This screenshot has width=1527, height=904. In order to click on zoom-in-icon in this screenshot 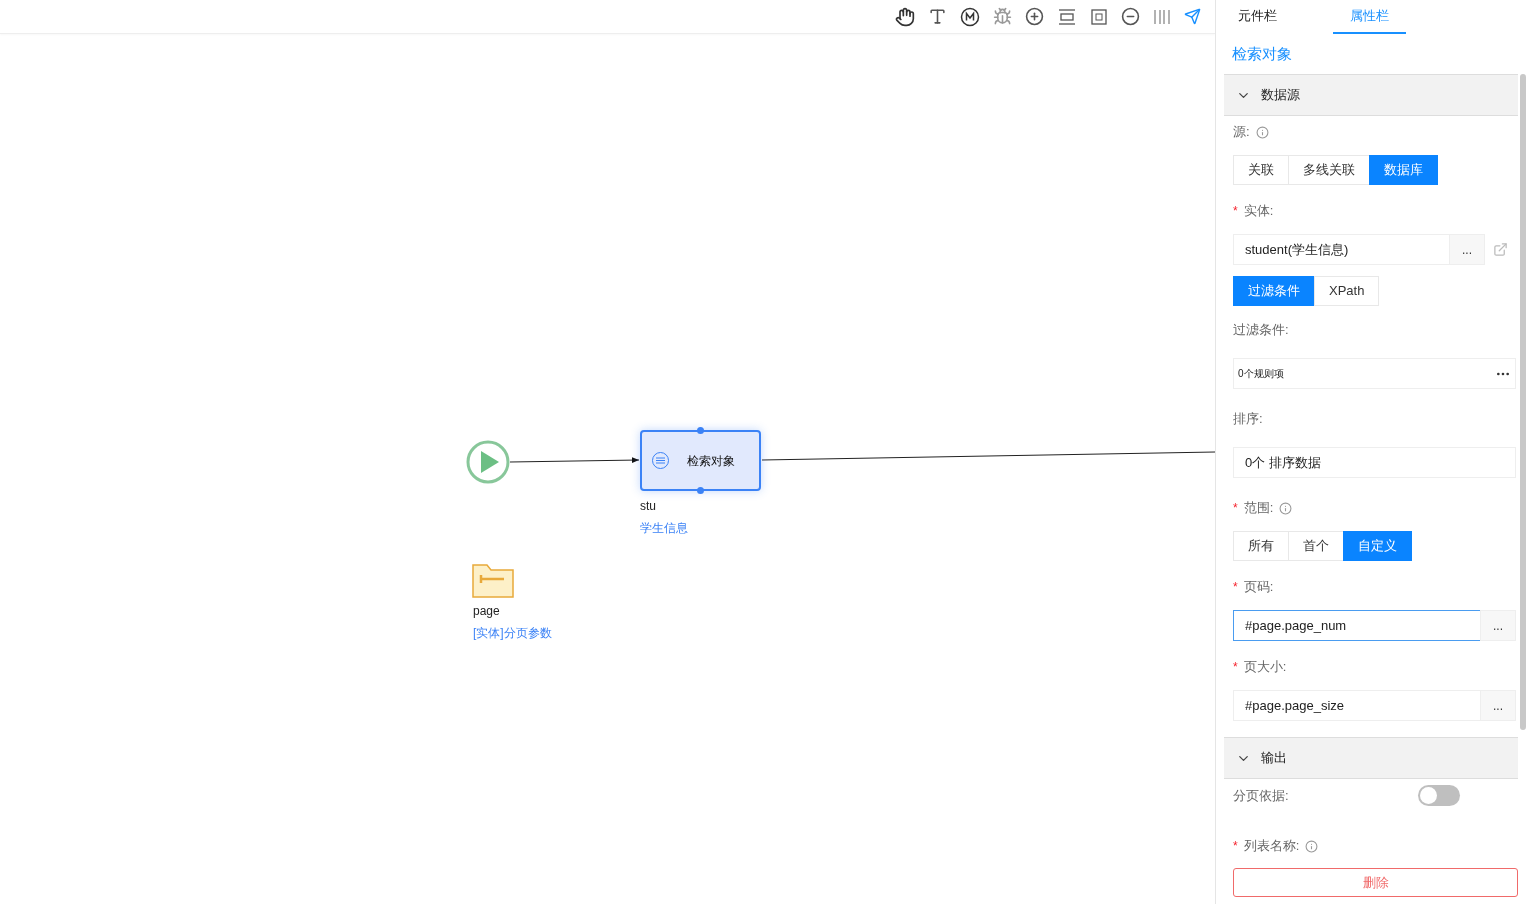, I will do `click(1034, 16)`.